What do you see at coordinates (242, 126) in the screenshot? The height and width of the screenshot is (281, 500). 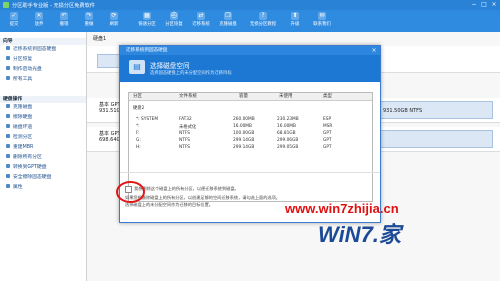 I see `partition-capacity: 16.00MB` at bounding box center [242, 126].